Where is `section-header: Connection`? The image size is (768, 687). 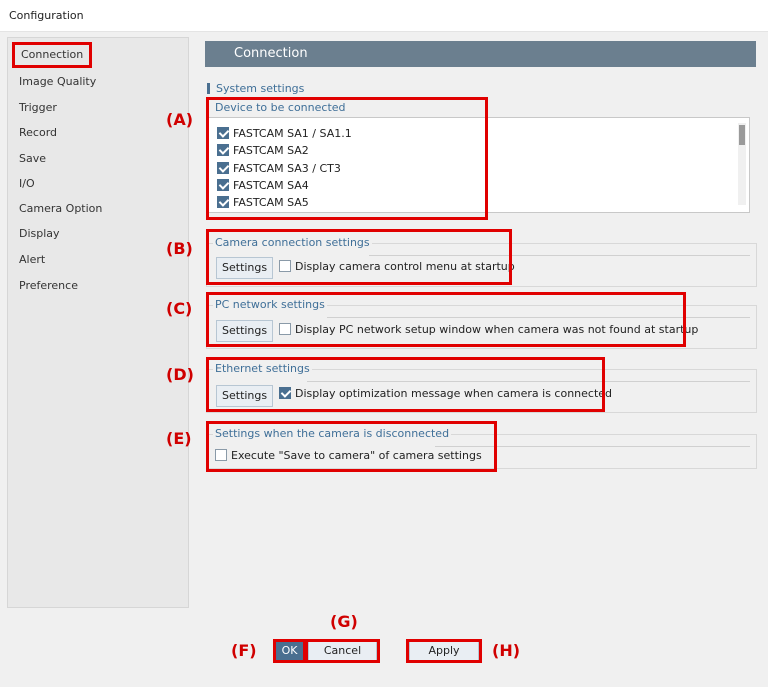 section-header: Connection is located at coordinates (480, 54).